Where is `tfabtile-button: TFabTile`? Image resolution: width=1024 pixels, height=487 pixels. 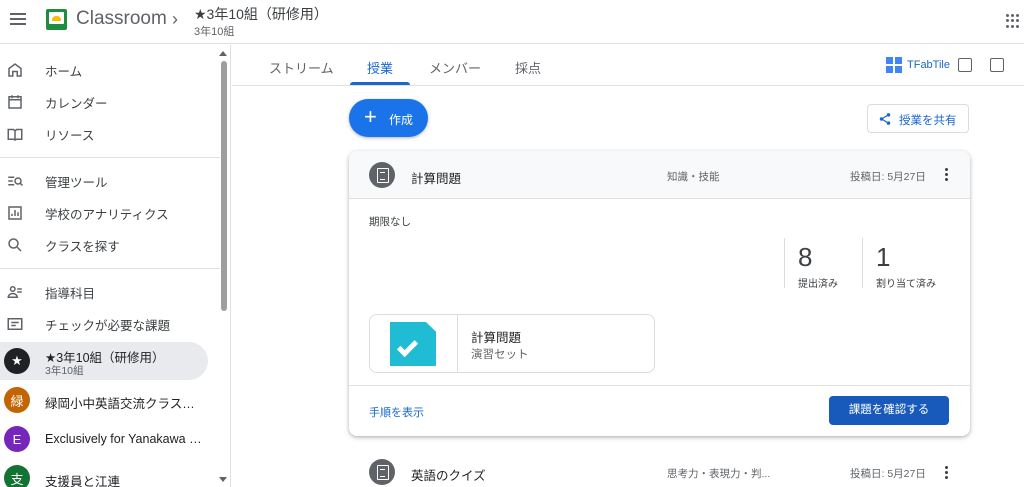 tfabtile-button: TFabTile is located at coordinates (918, 65).